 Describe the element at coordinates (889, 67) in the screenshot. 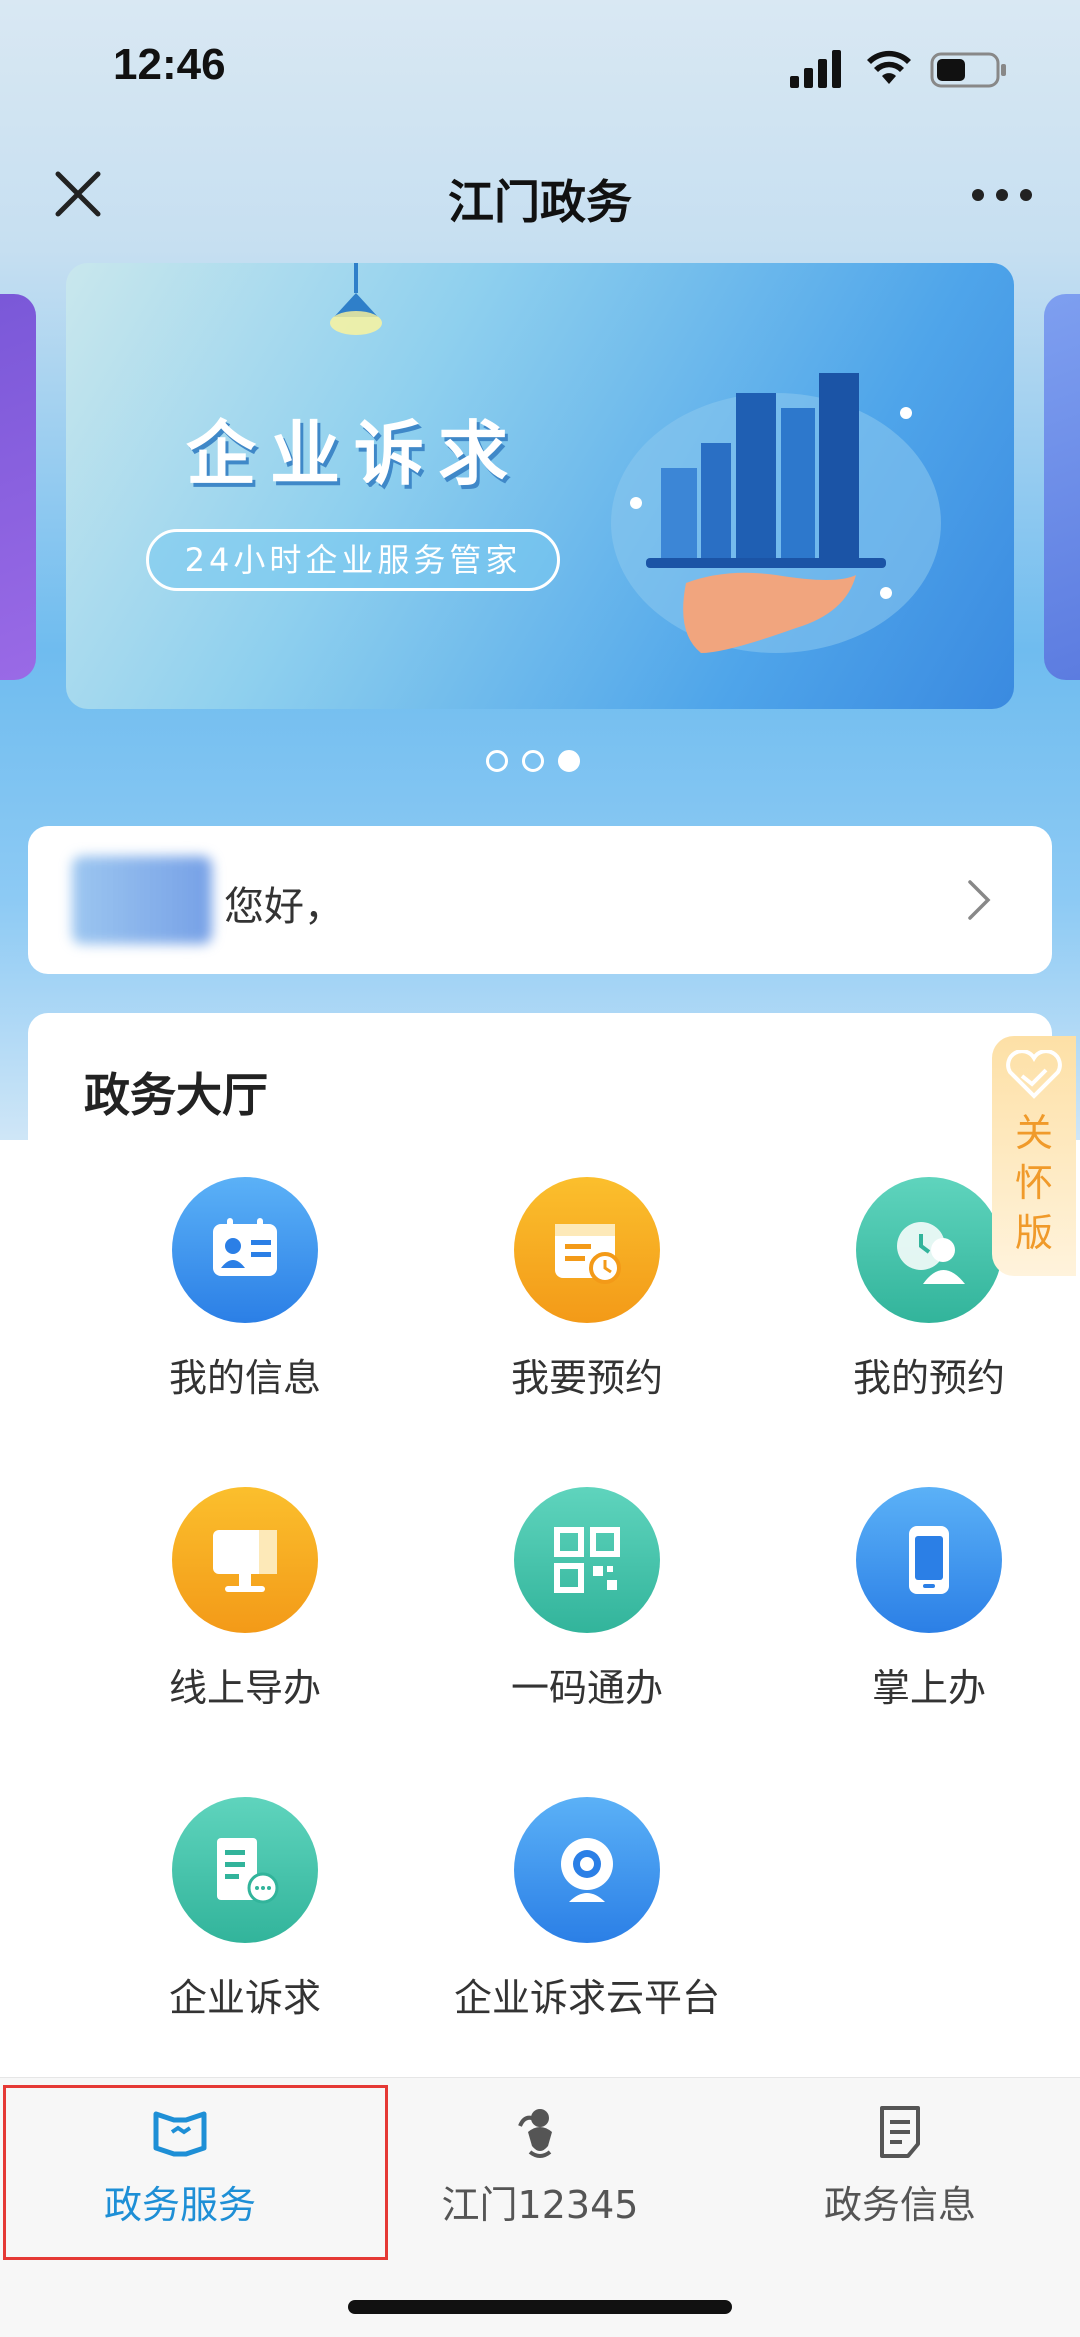

I see `wifi-icon` at that location.